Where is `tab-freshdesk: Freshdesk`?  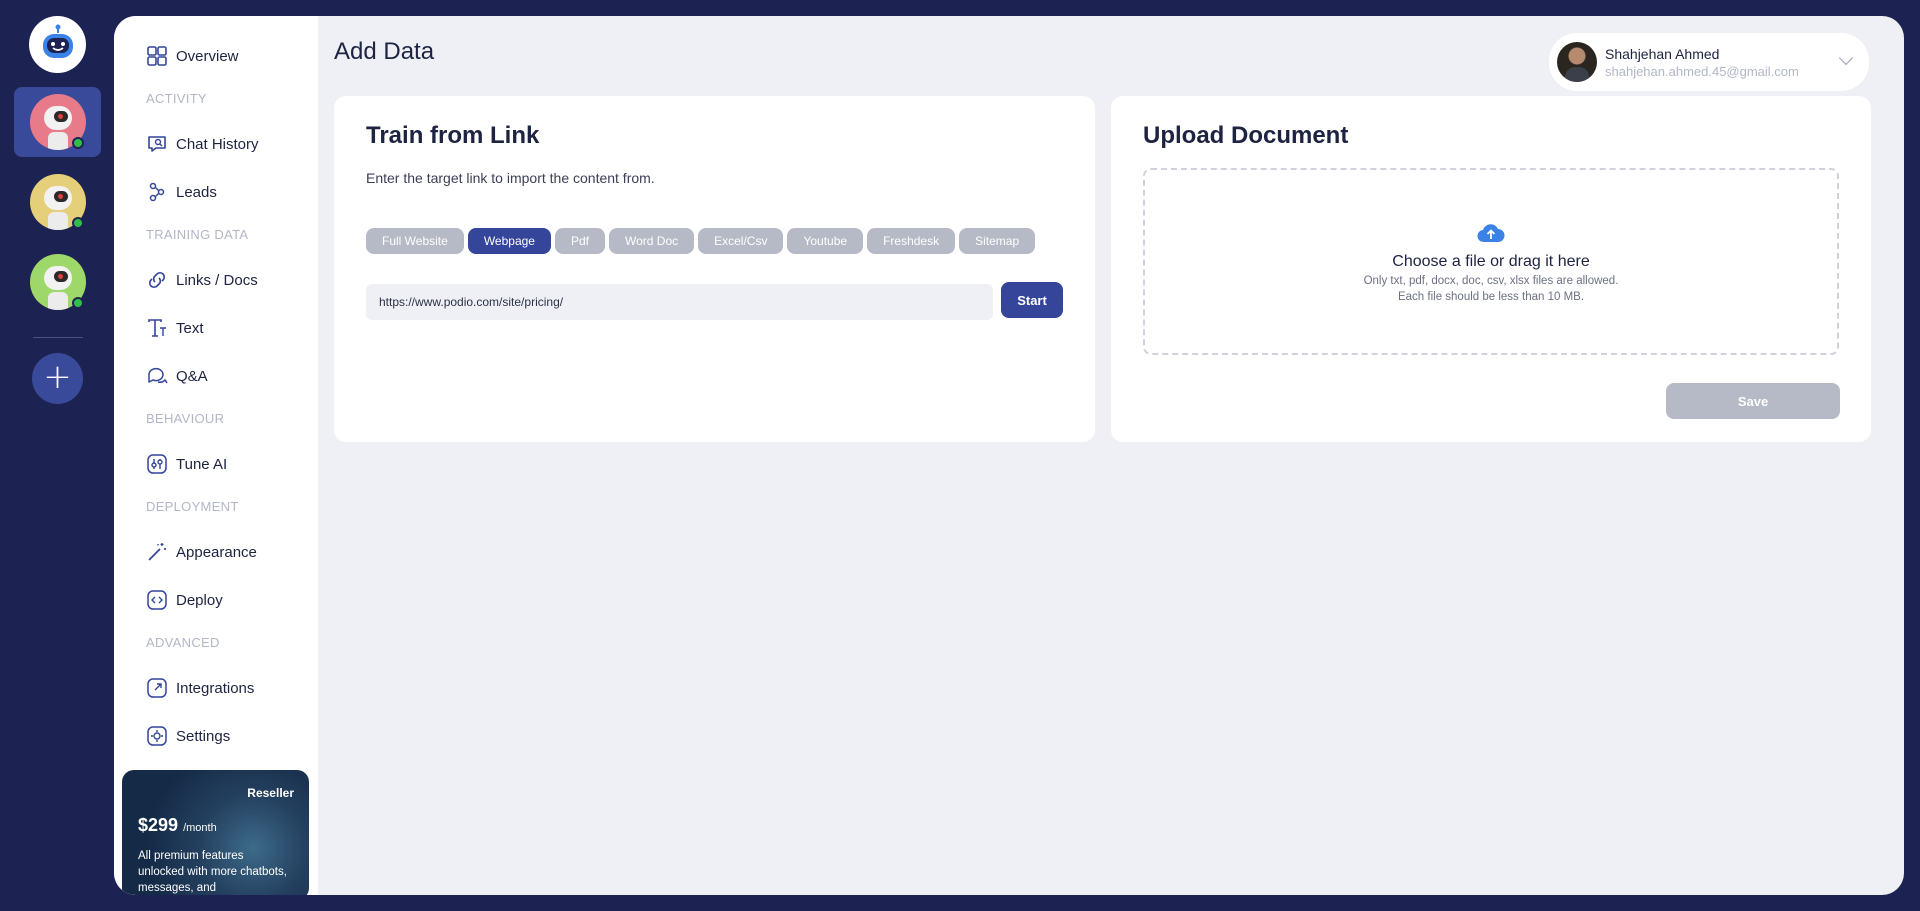
tab-freshdesk: Freshdesk is located at coordinates (911, 241).